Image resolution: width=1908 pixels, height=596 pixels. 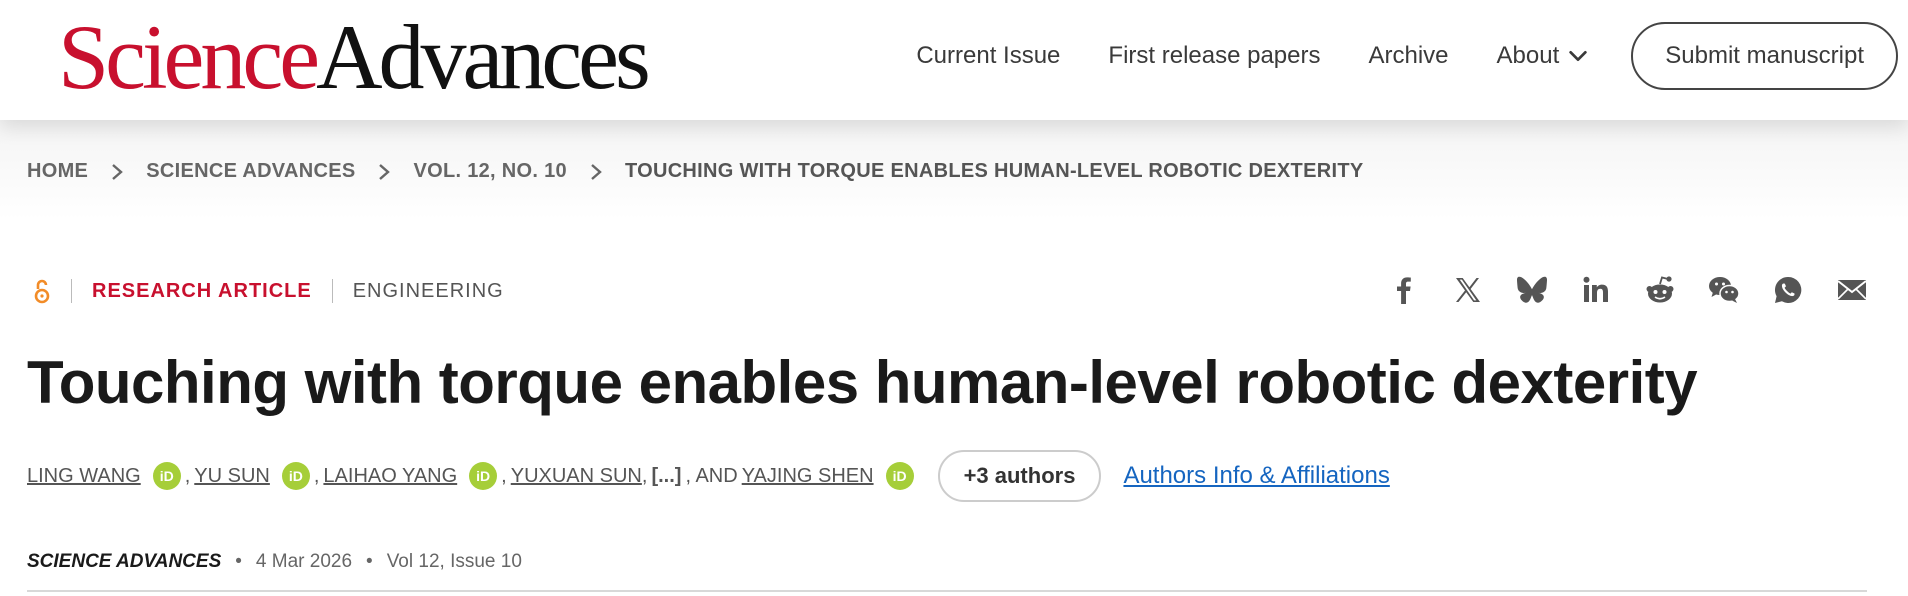 I want to click on authors-info-affiliations-link: Authors Info & Affiliations, so click(x=1256, y=476).